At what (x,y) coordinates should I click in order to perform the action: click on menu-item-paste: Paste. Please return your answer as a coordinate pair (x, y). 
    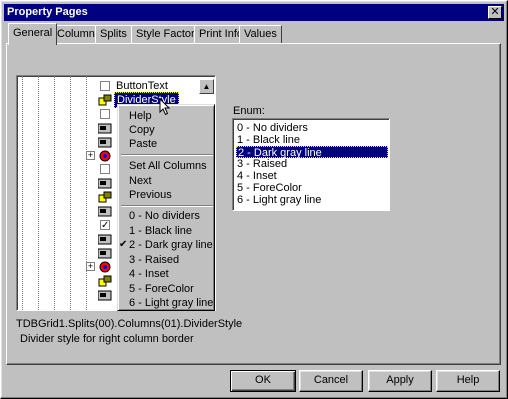
    Looking at the image, I should click on (167, 144).